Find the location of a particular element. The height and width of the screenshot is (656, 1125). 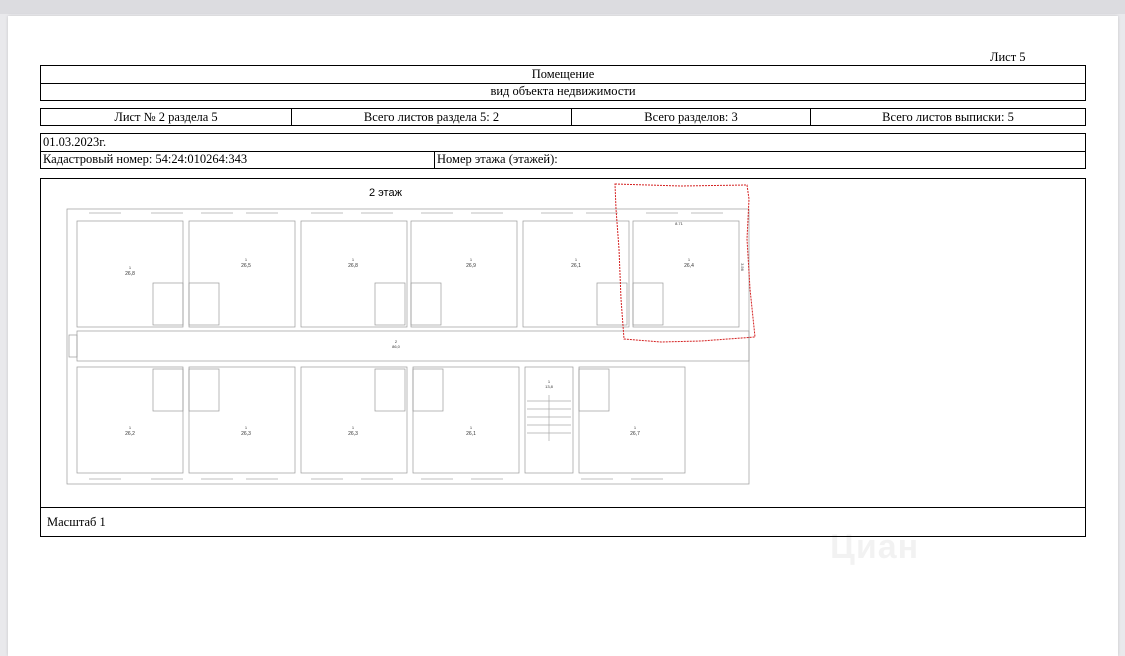

viewer-top-bar is located at coordinates (562, 7).